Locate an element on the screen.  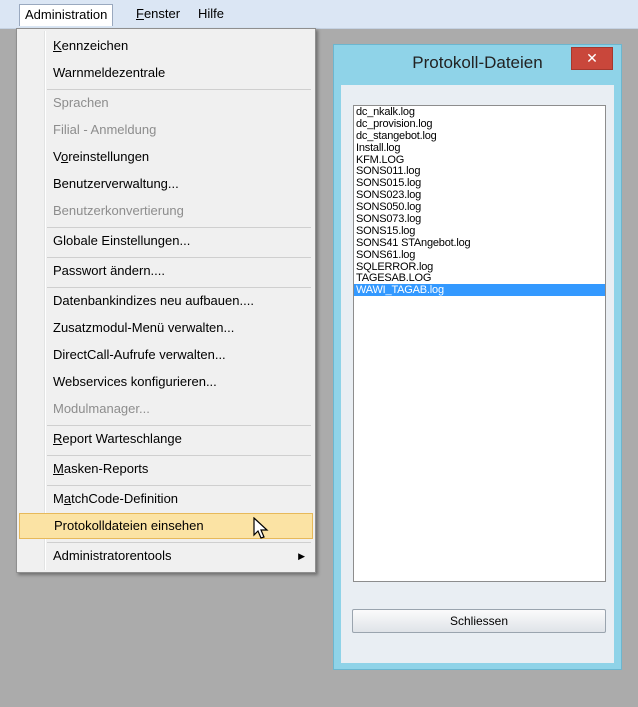
file-list-item: dc_provision.log is located at coordinates (479, 124).